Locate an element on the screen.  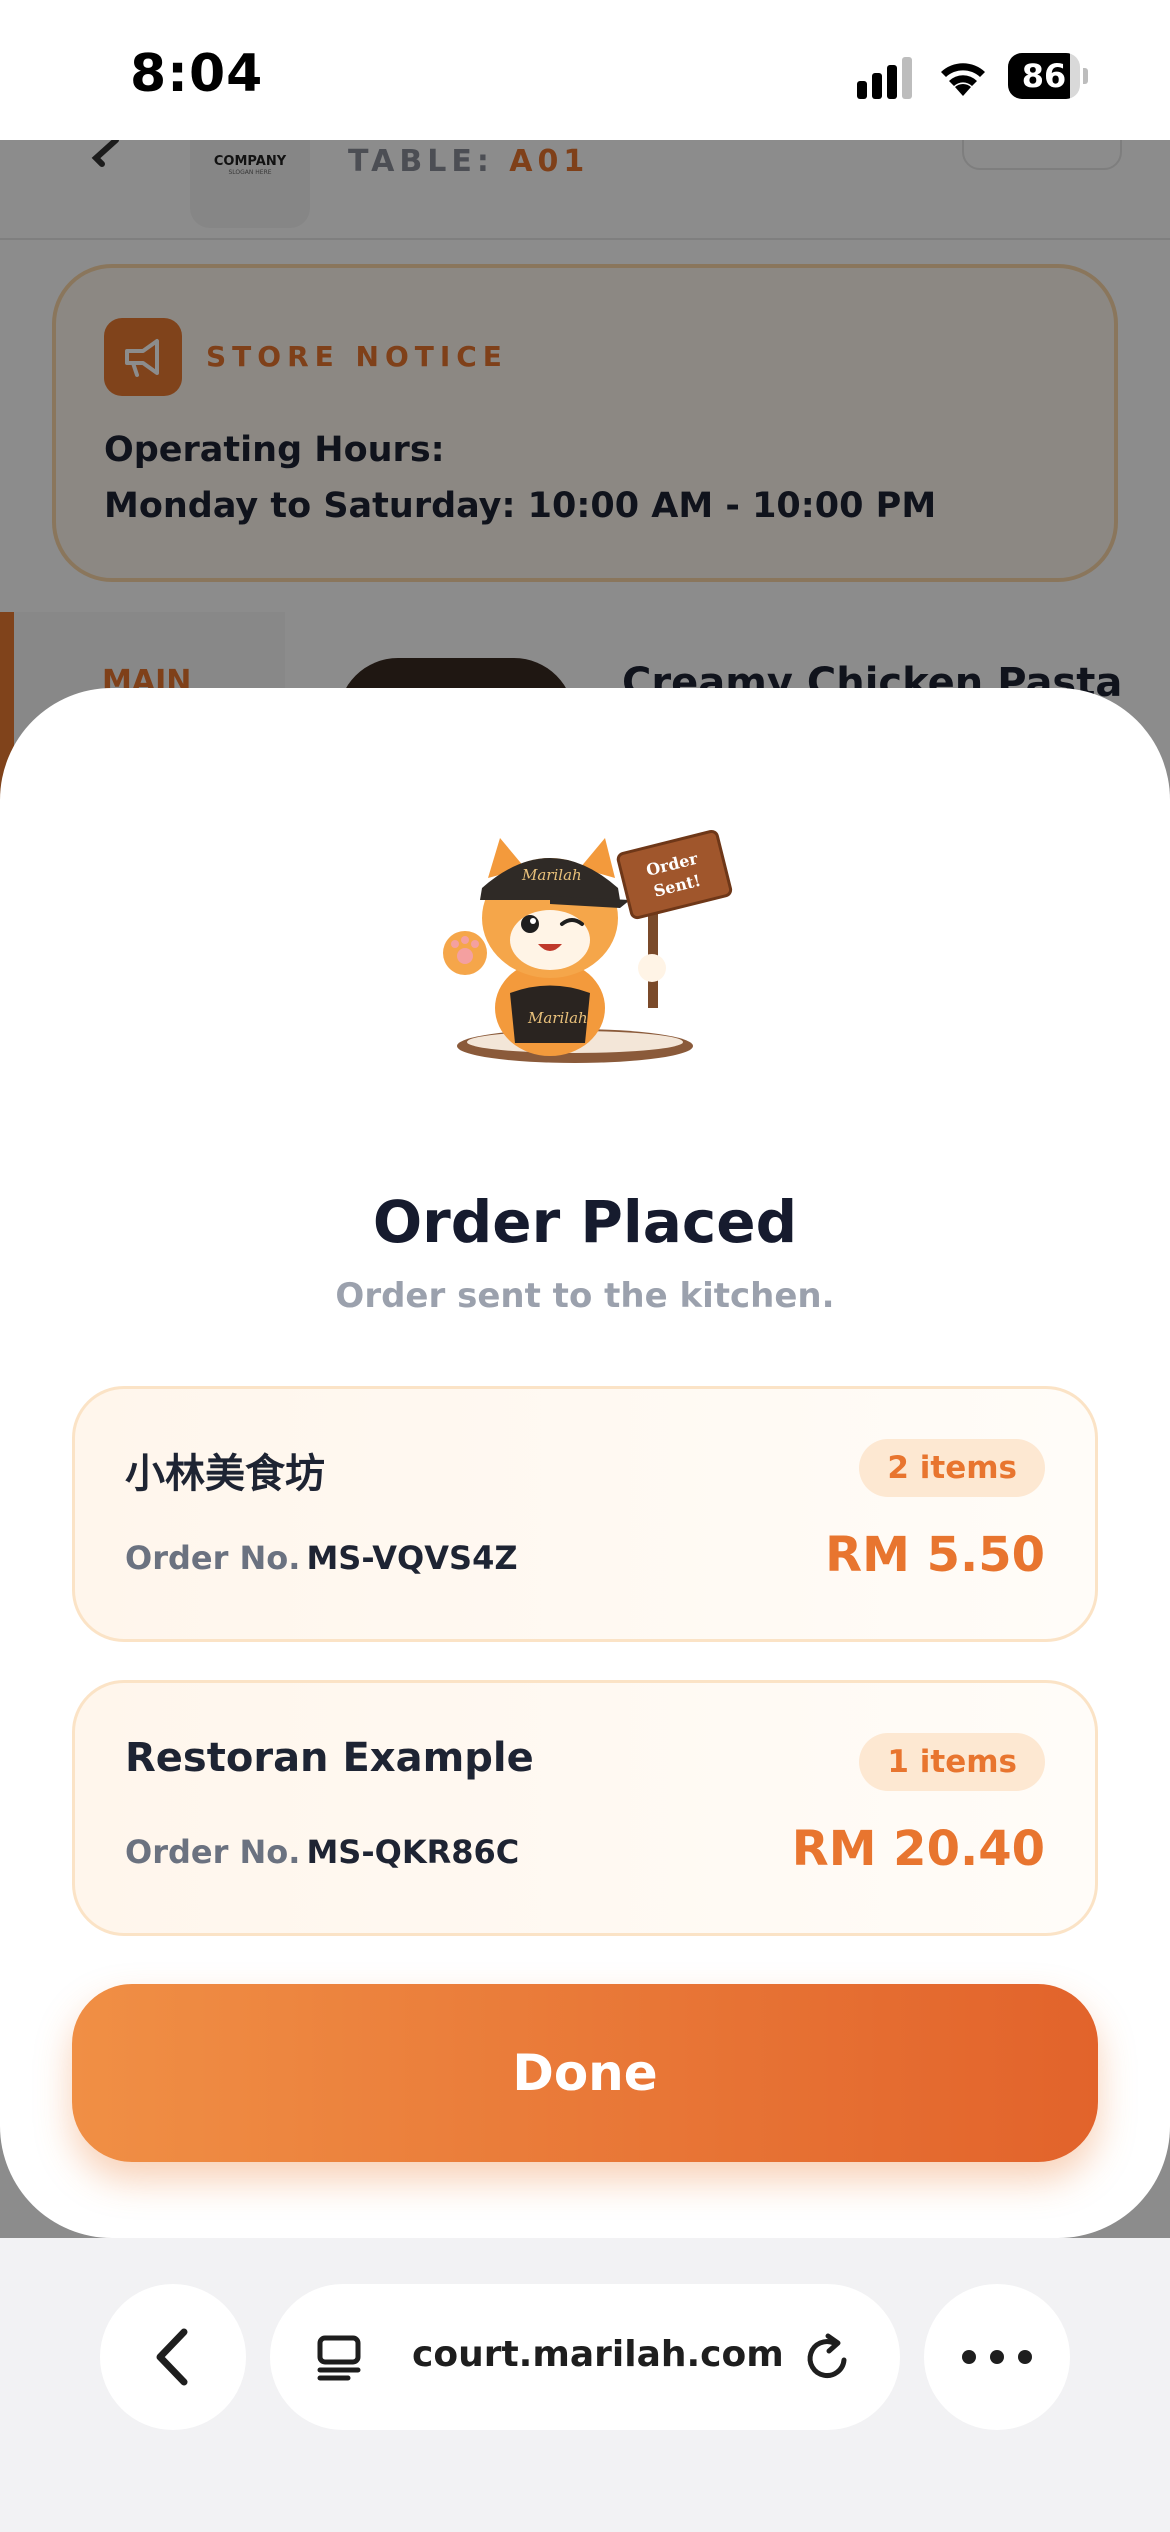
address-bar: court.marilah.com is located at coordinates (585, 2357).